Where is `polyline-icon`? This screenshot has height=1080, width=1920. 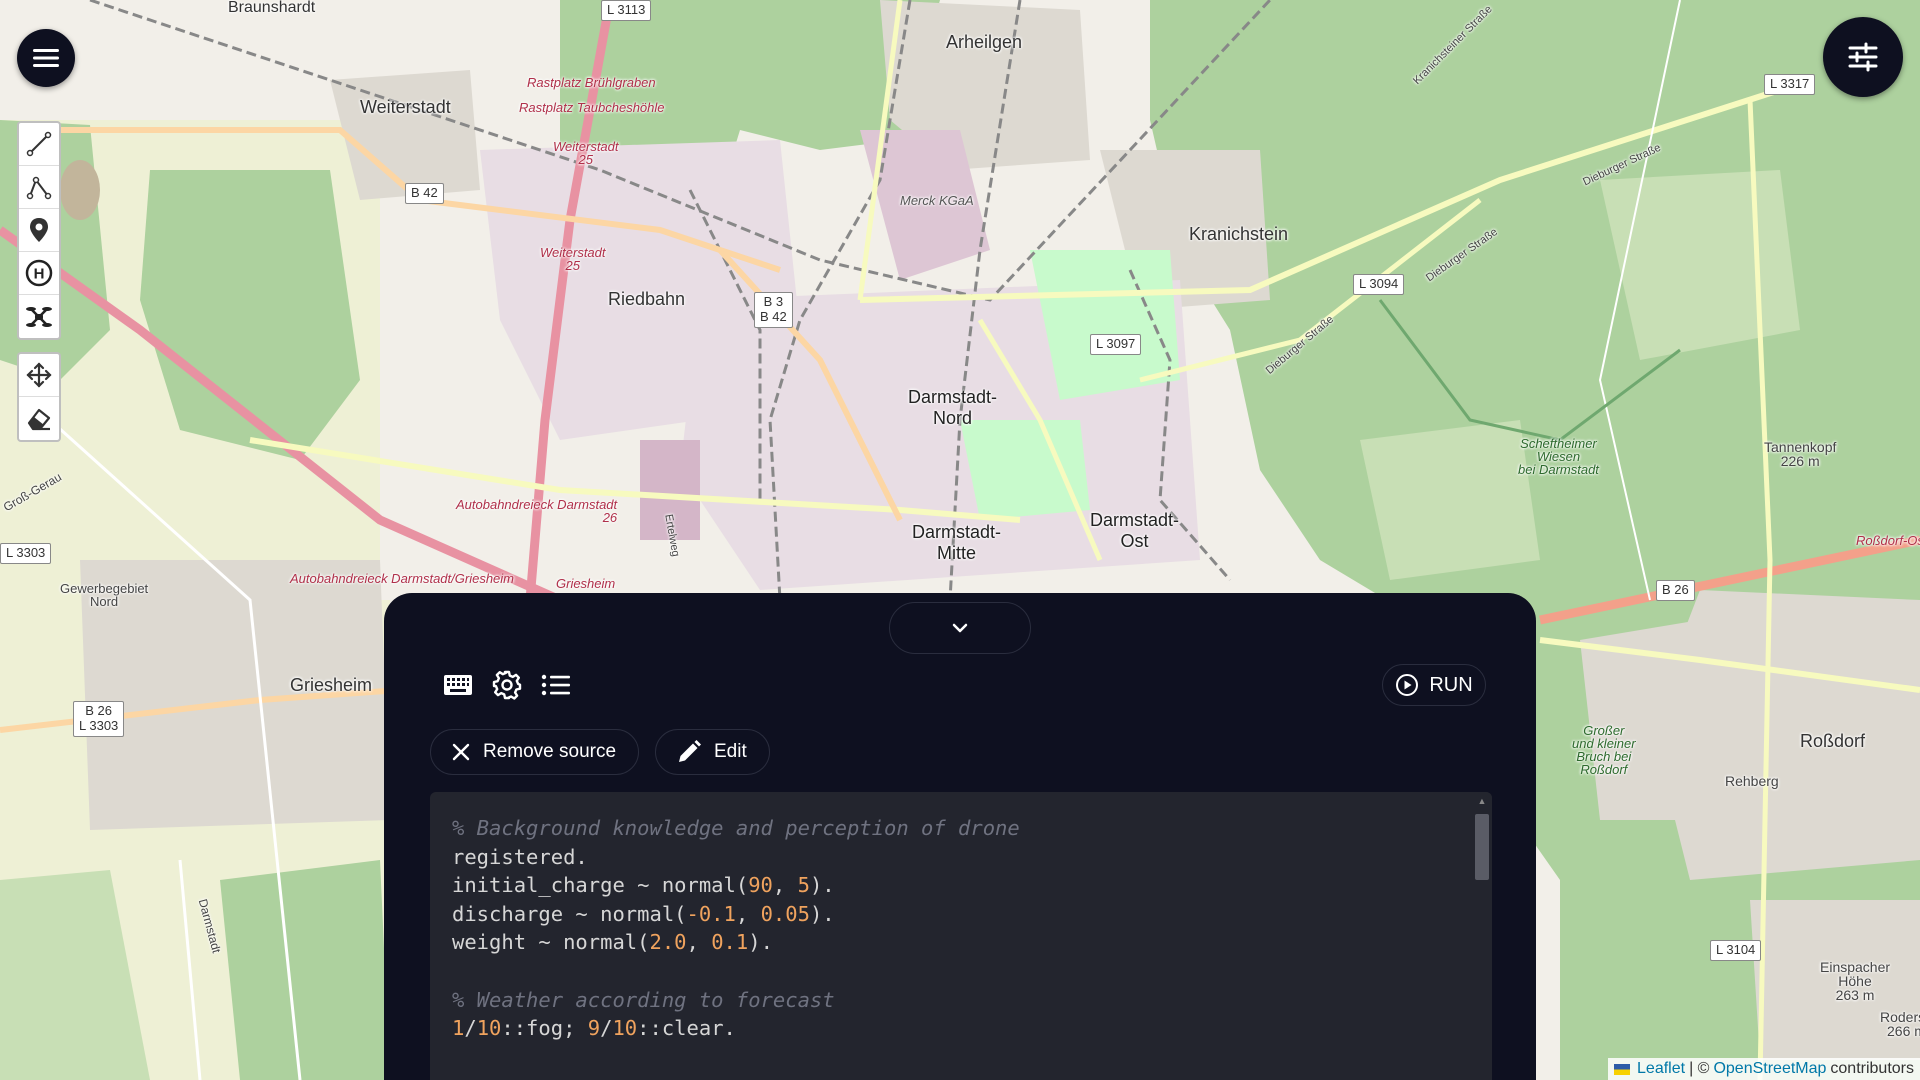 polyline-icon is located at coordinates (39, 188).